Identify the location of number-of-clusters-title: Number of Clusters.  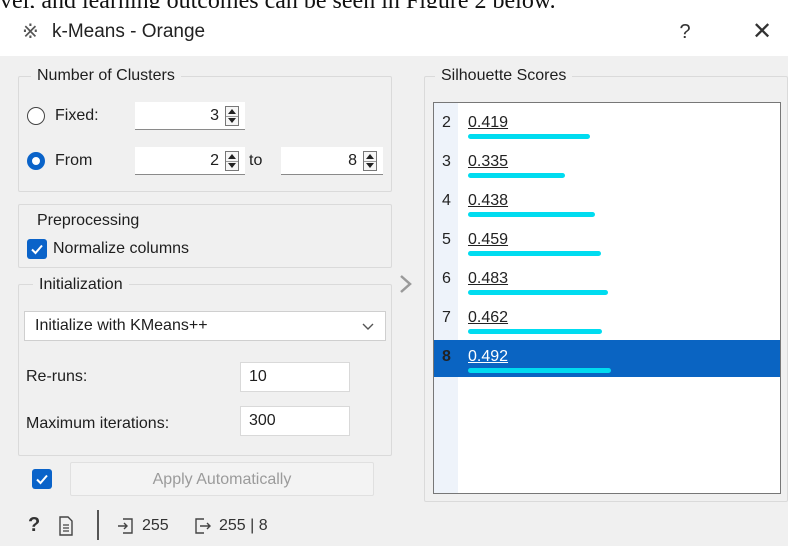
(106, 76).